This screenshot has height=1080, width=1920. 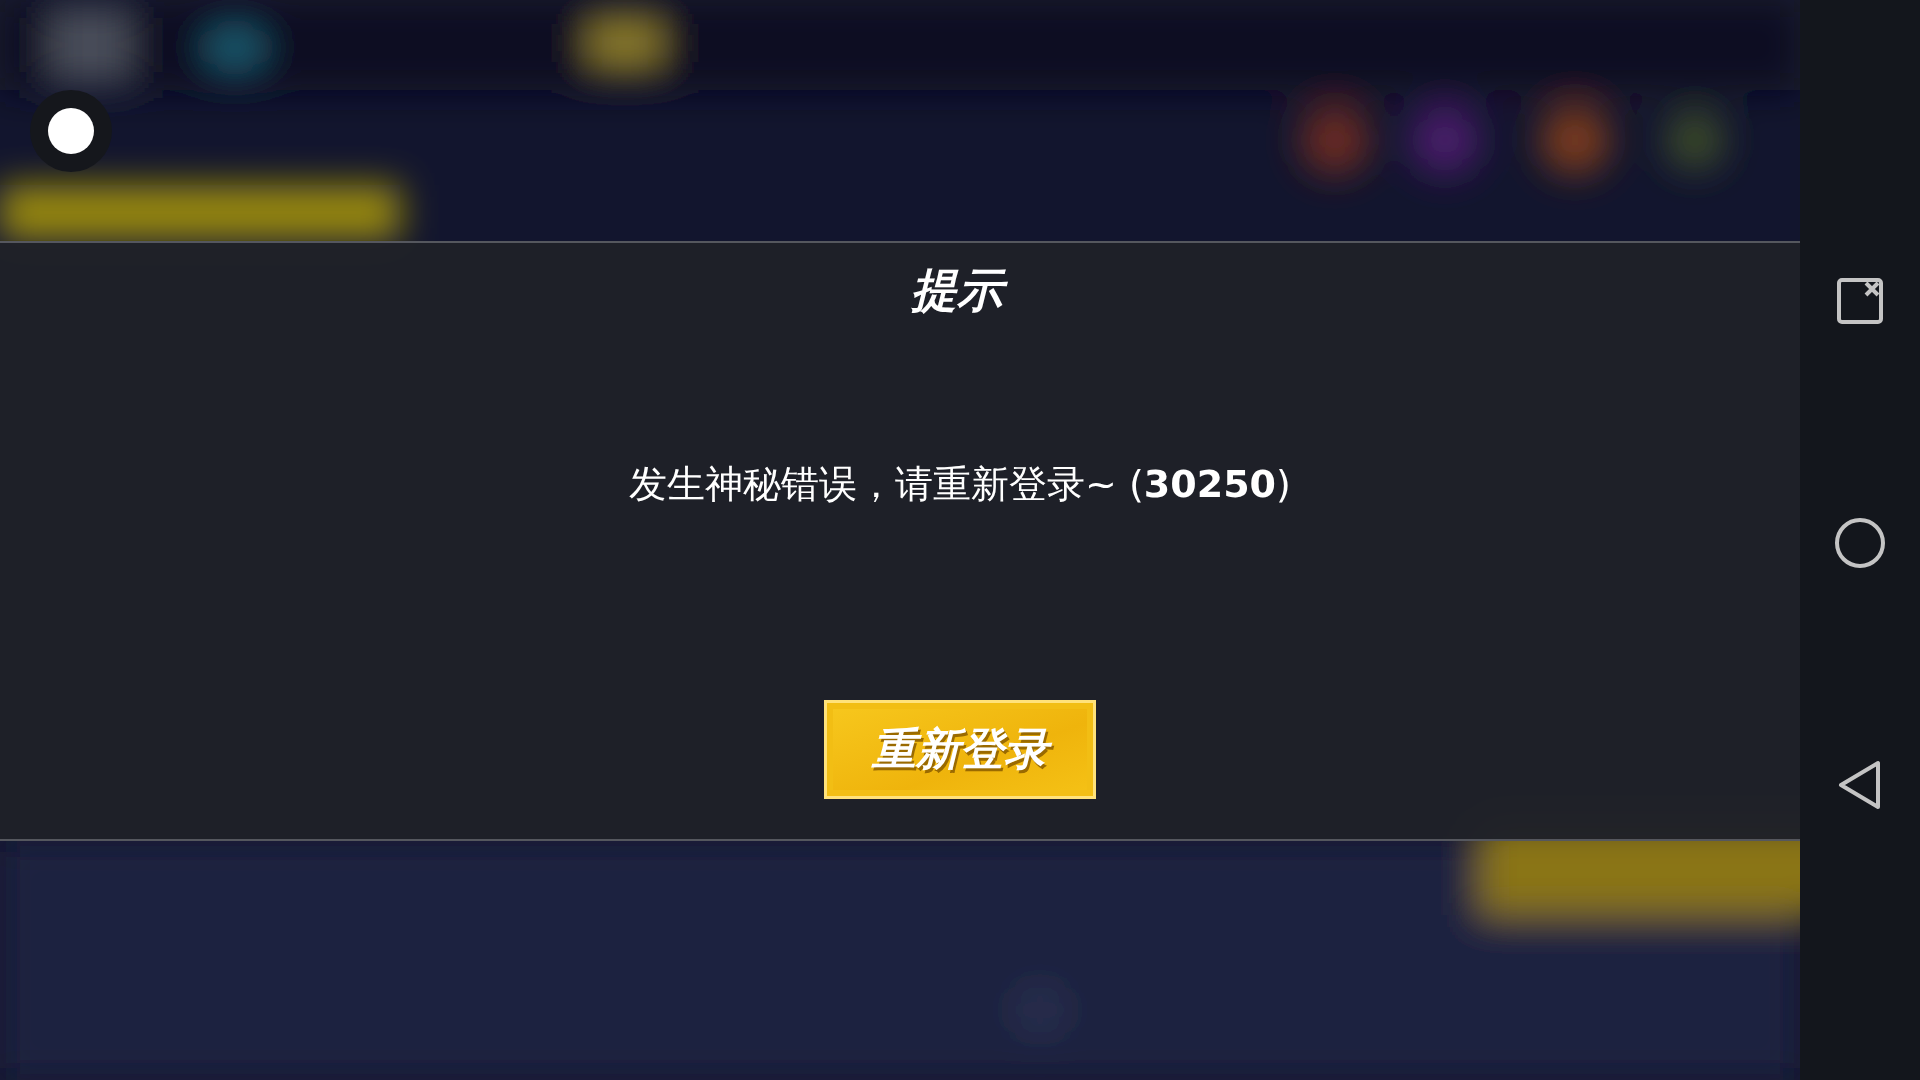 I want to click on error-message: 发生神秘错误，请重新登录~ (30250), so click(x=960, y=484).